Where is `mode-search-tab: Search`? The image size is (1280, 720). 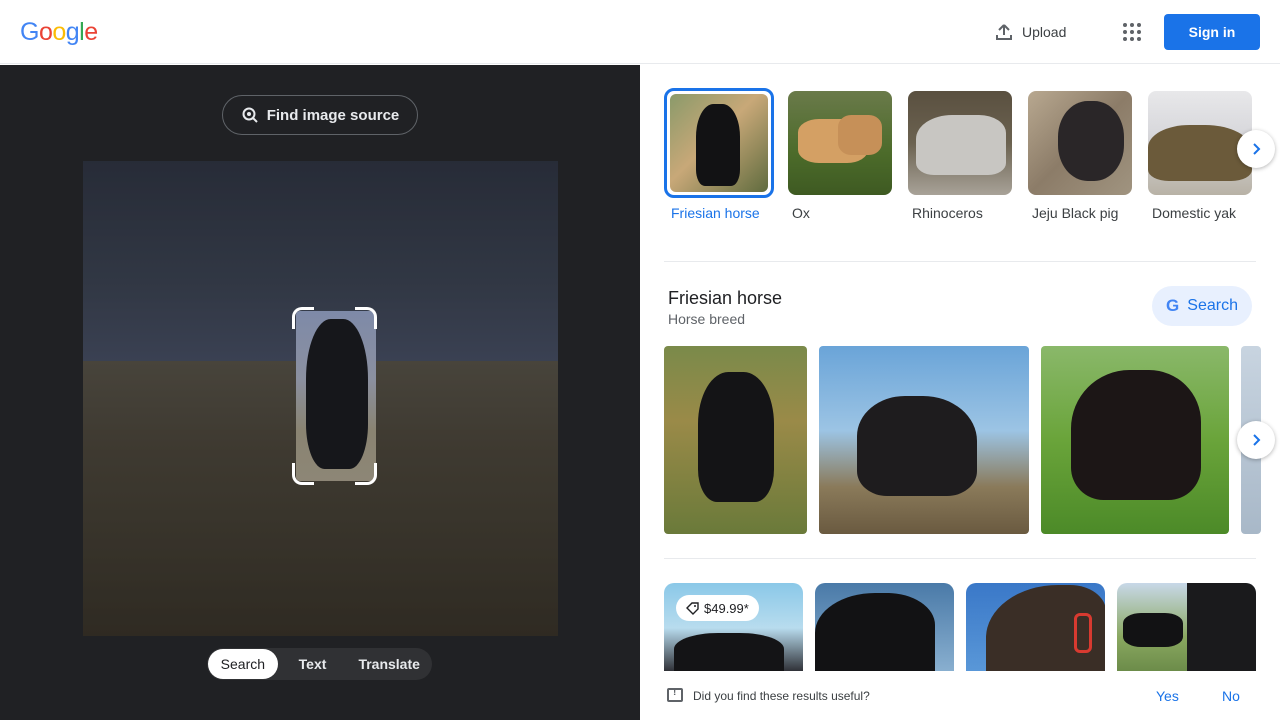
mode-search-tab: Search is located at coordinates (243, 664).